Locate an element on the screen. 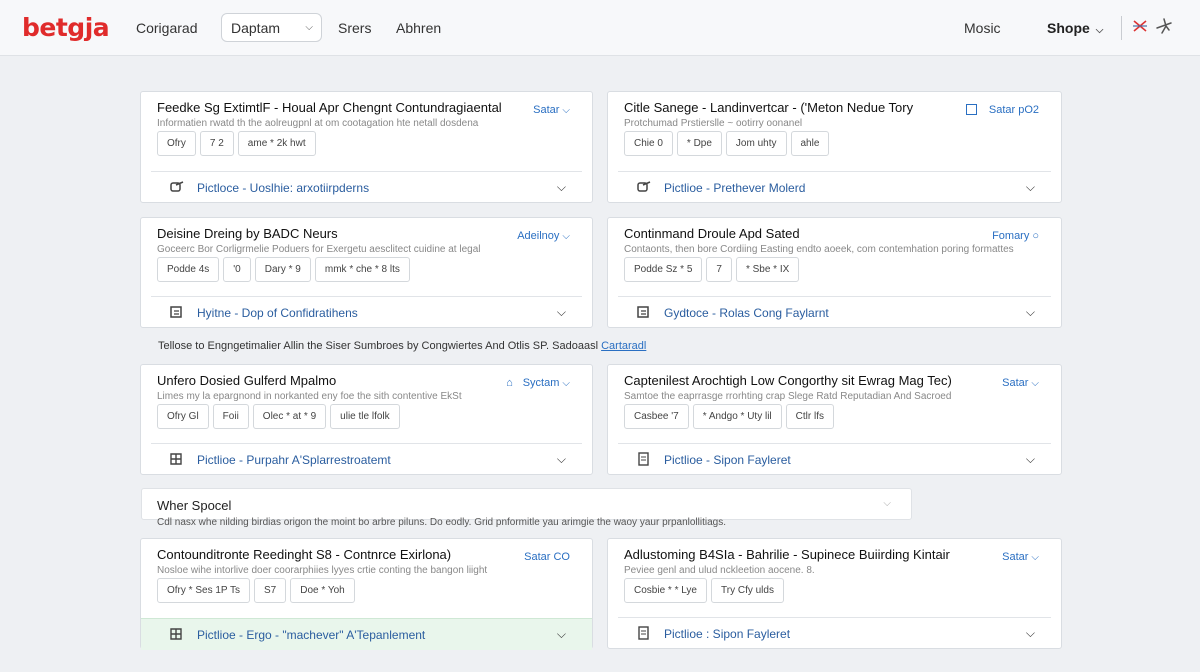 Image resolution: width=1200 pixels, height=672 pixels. card-option-chips: Casbee '7 * Andgo * Uty lil Ctlr lfs is located at coordinates (729, 416).